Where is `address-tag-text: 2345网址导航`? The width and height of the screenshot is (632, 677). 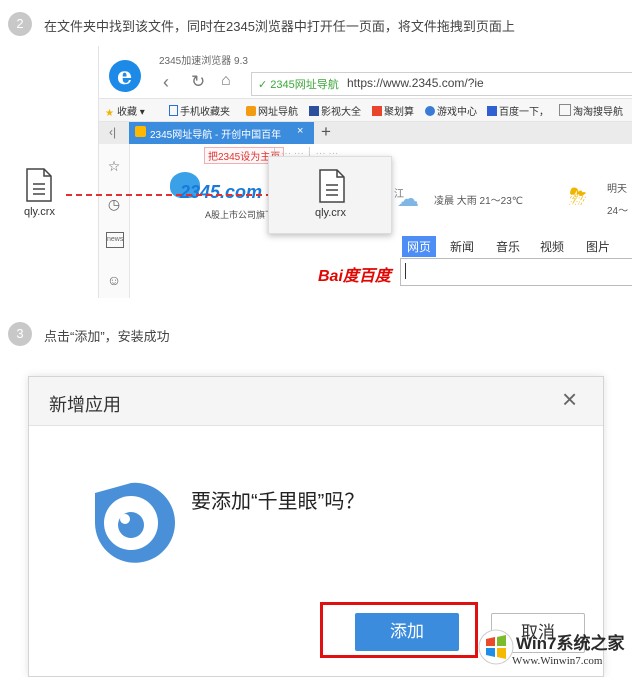
address-tag-text: 2345网址导航 is located at coordinates (304, 85).